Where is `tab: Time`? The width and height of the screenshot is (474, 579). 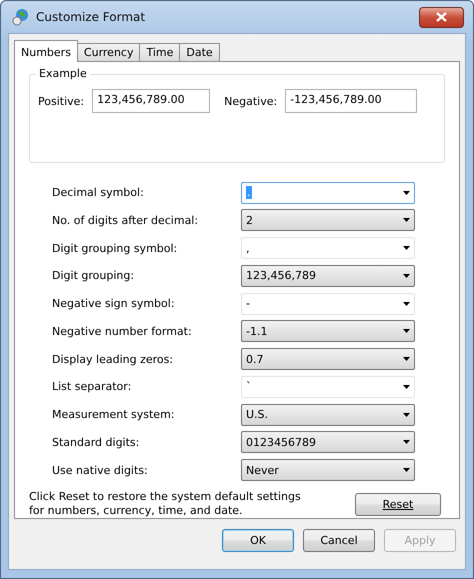
tab: Time is located at coordinates (159, 52).